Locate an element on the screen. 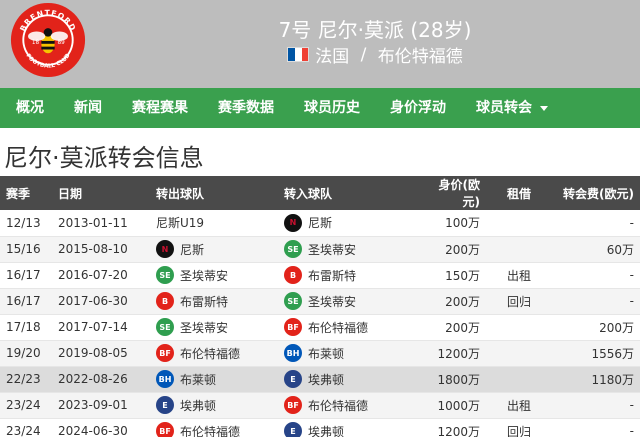 This screenshot has height=437, width=640. cell-from-club: E 埃弗顿 is located at coordinates (214, 405).